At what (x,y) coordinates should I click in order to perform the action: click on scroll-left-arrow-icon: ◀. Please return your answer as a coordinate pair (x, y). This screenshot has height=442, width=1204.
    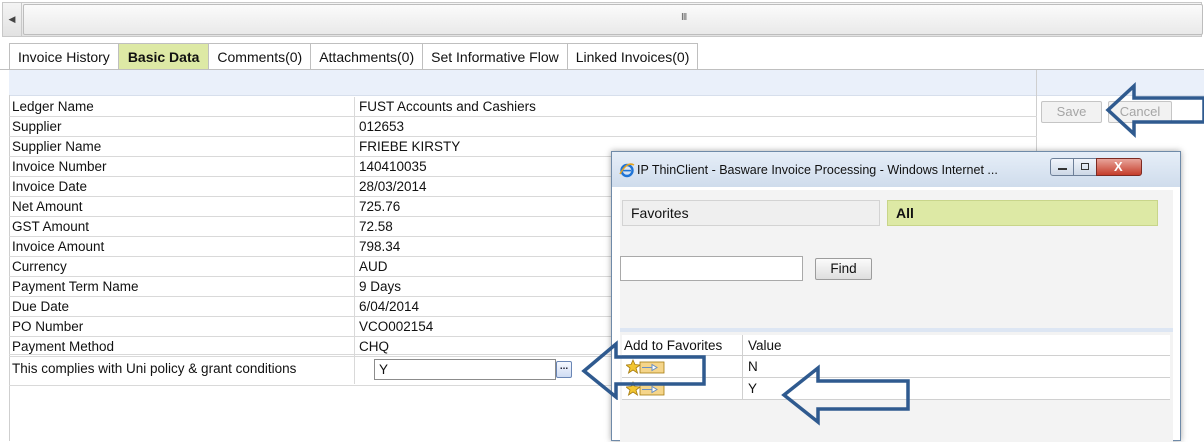
    Looking at the image, I should click on (12, 19).